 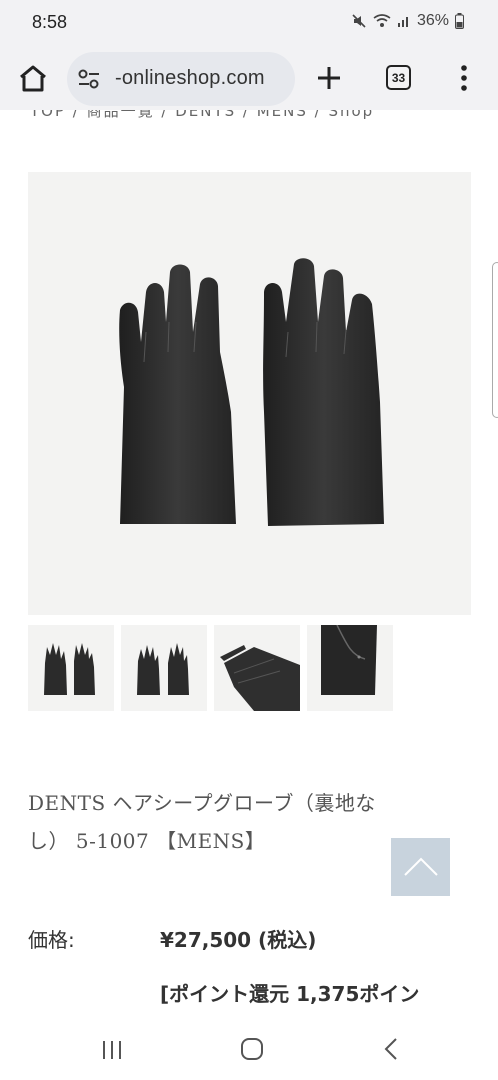 I want to click on gloves-photo, so click(x=251, y=392).